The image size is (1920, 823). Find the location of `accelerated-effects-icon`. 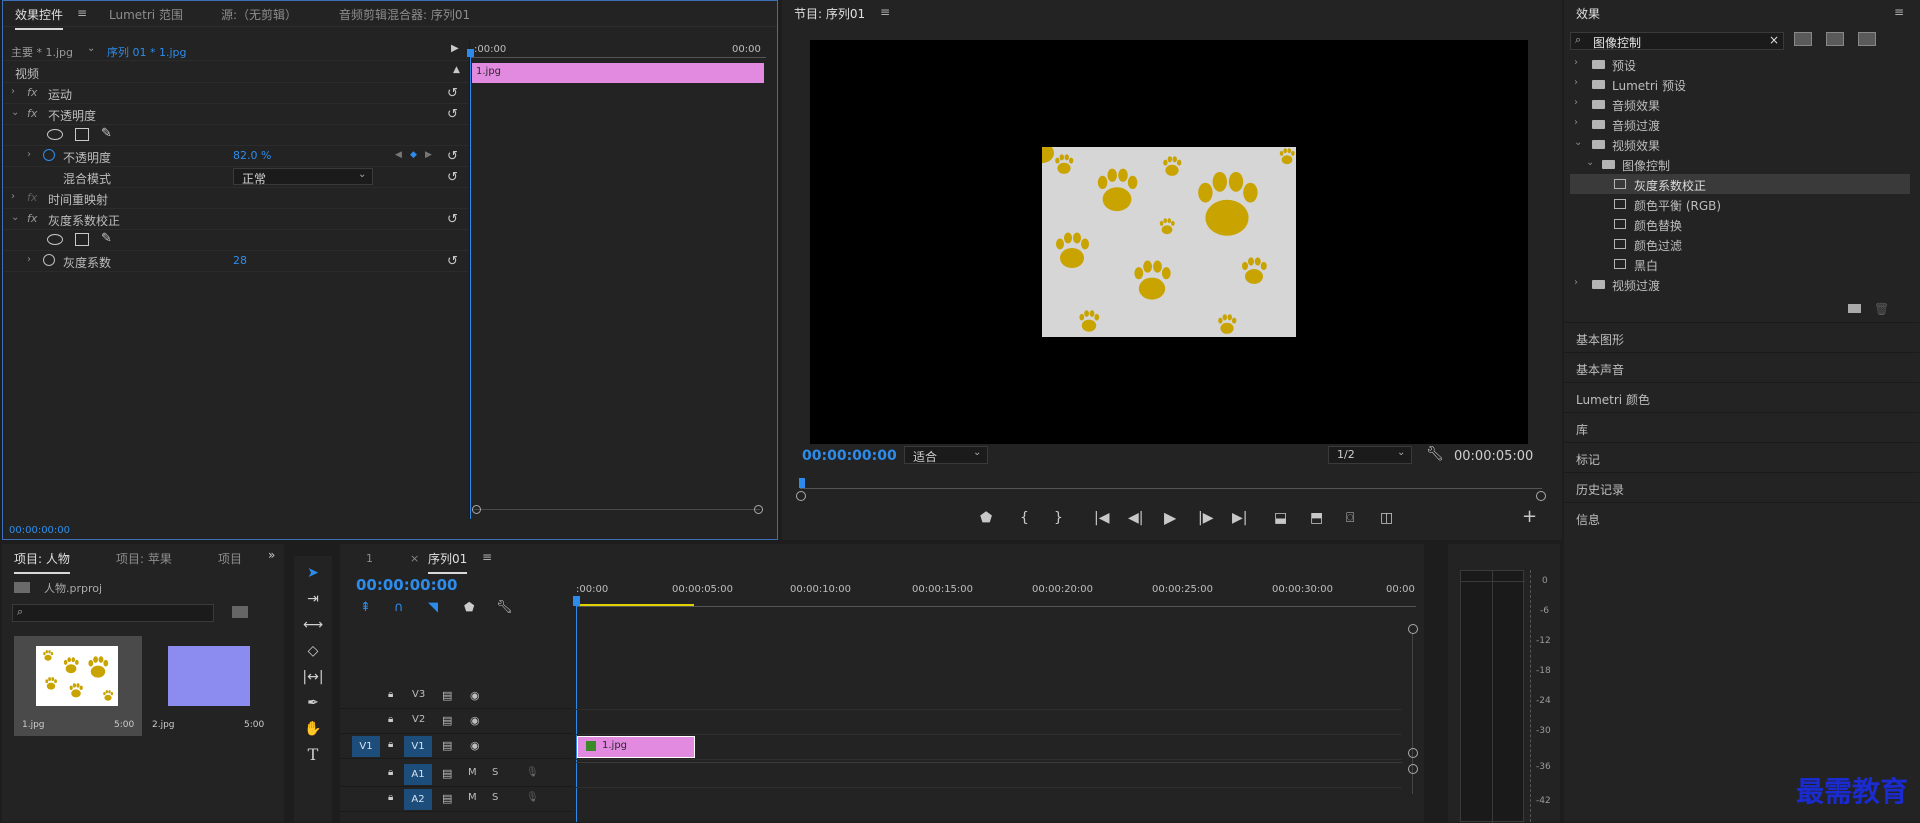

accelerated-effects-icon is located at coordinates (1803, 39).